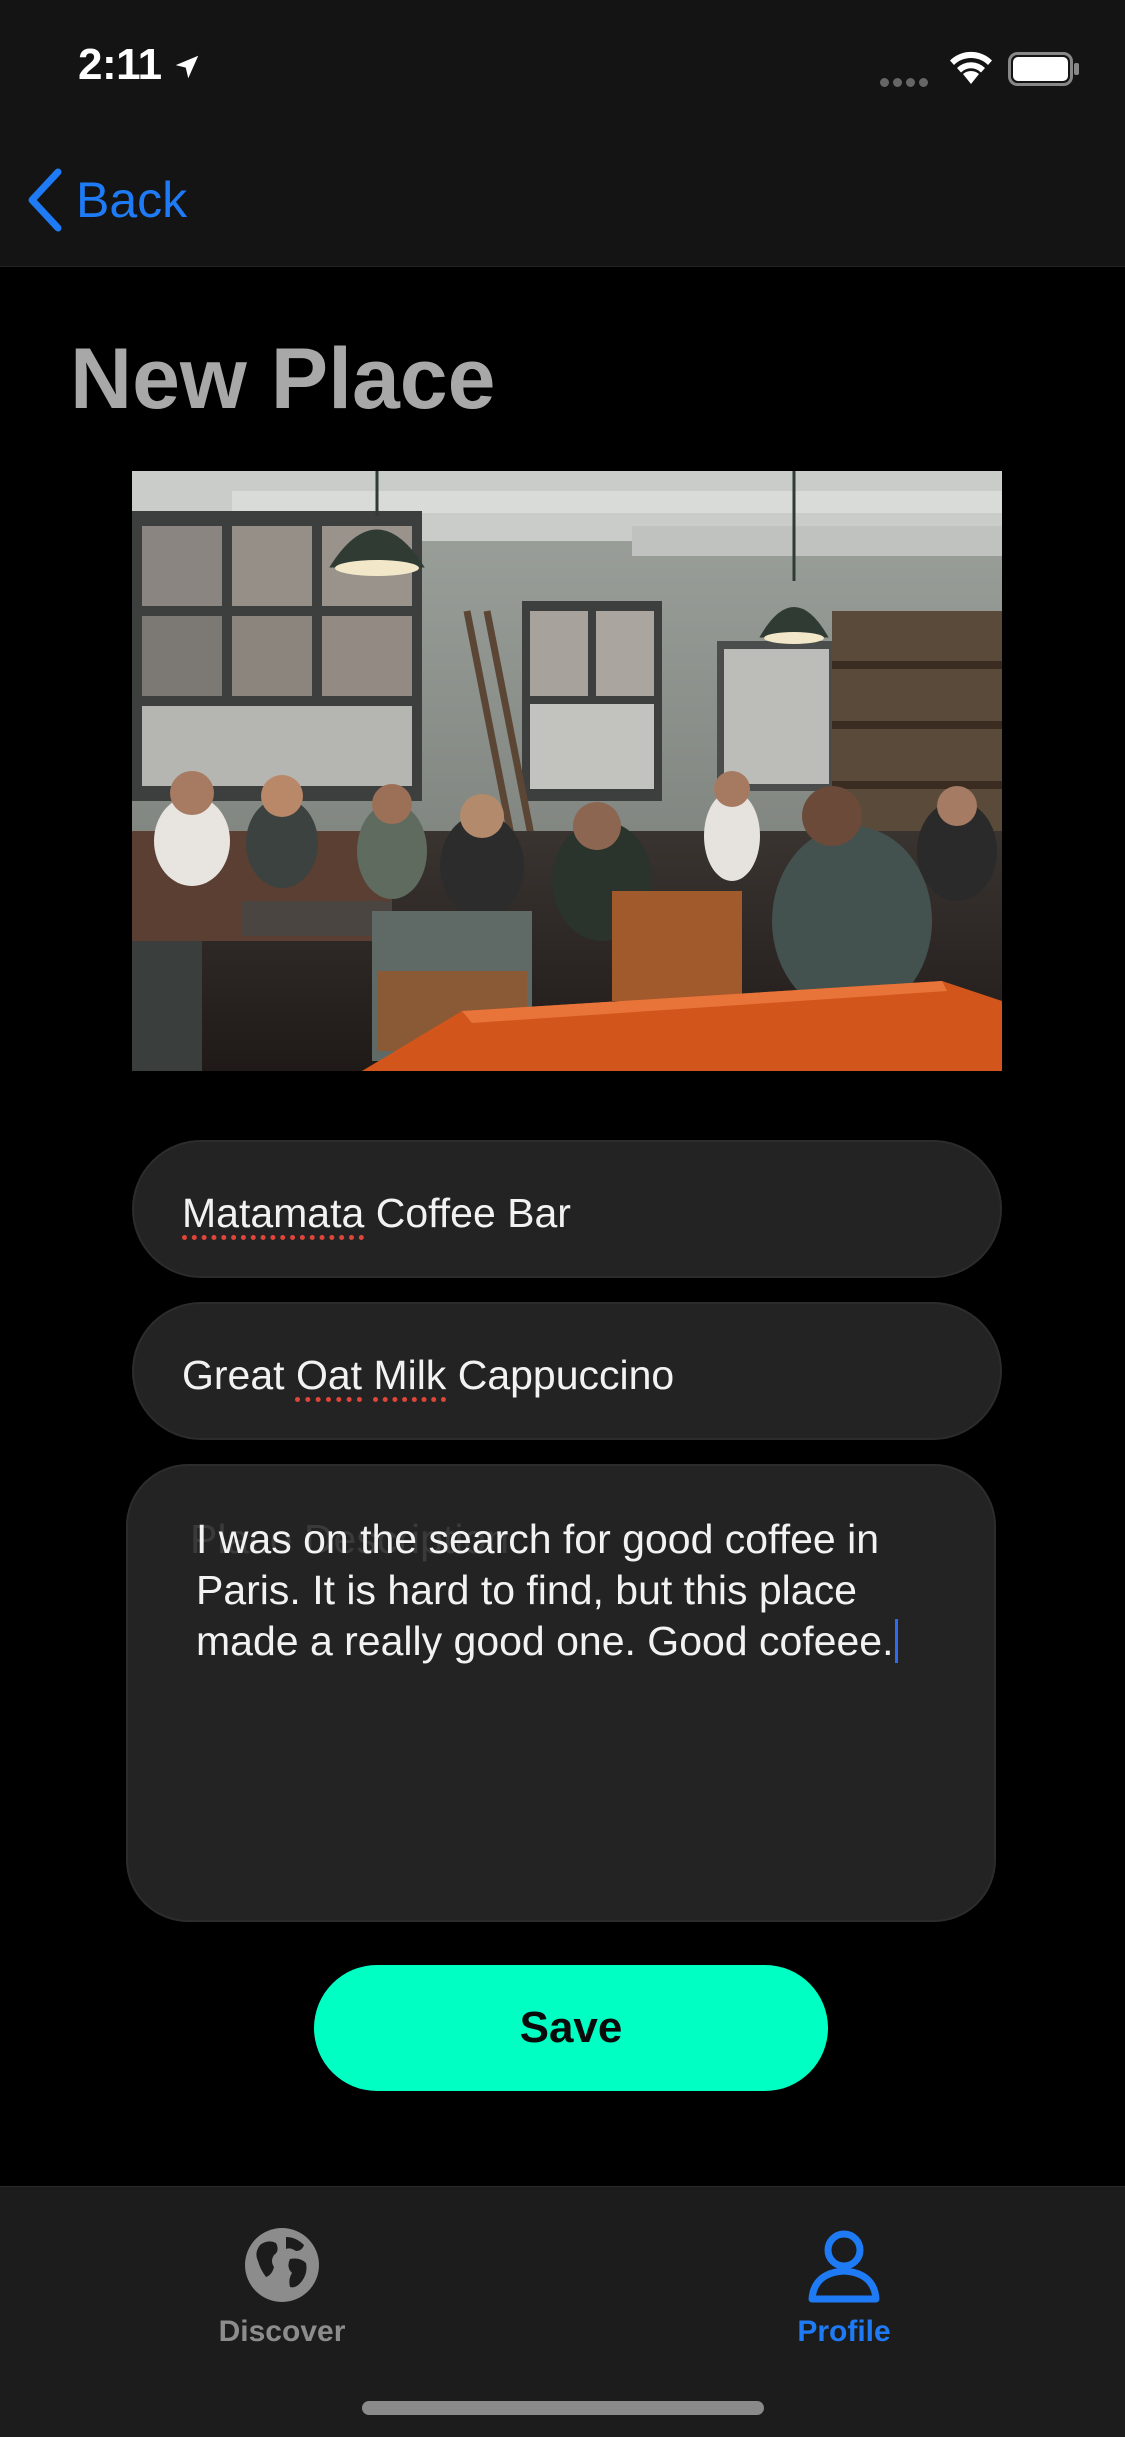 This screenshot has width=1125, height=2437. I want to click on text-cursor, so click(897, 1641).